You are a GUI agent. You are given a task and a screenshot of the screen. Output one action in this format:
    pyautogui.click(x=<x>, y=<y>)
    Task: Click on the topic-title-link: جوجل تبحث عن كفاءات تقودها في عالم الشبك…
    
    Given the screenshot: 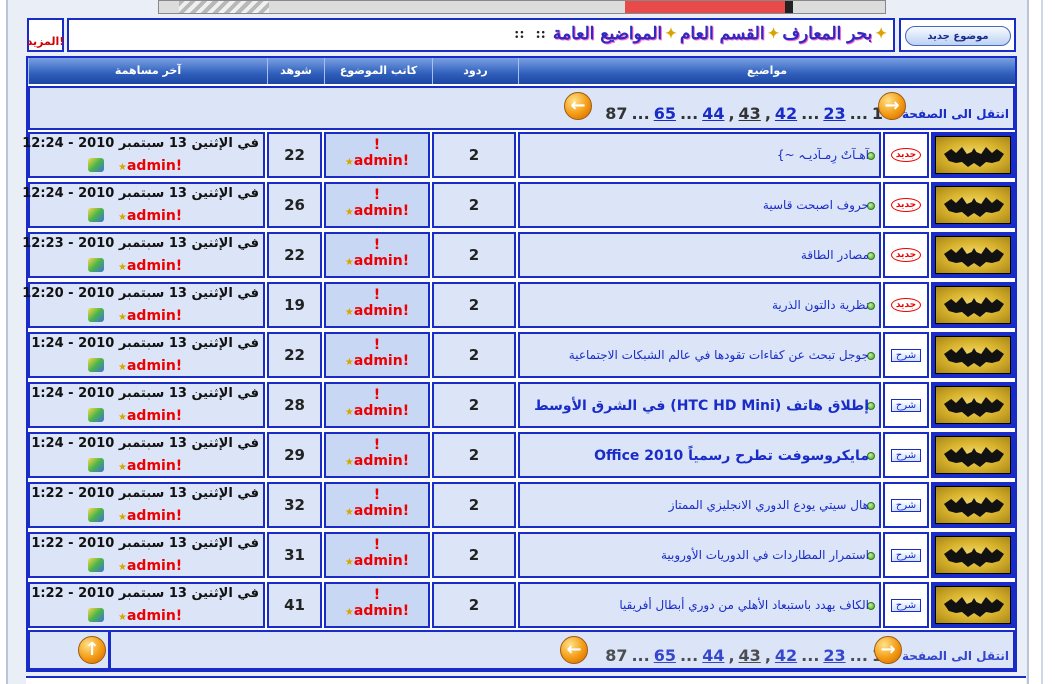 What is the action you would take?
    pyautogui.click(x=719, y=355)
    